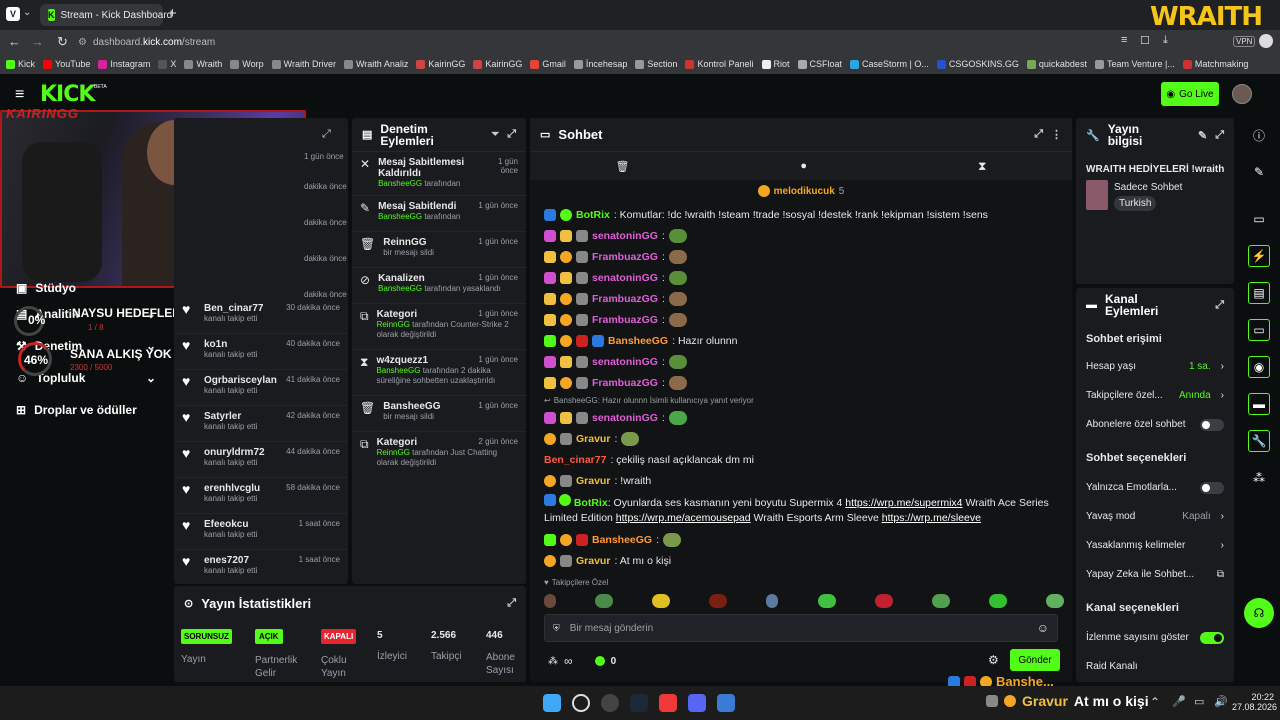 The image size is (1280, 720). I want to click on follower-name: Ogrbarisceylan, so click(240, 380).